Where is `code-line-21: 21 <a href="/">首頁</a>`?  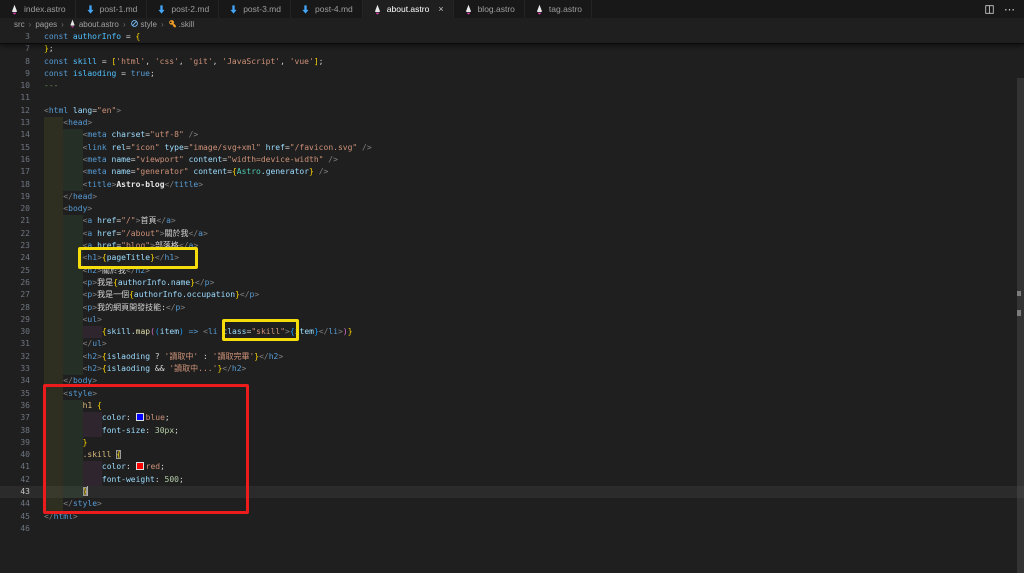
code-line-21: 21 <a href="/">首頁</a> is located at coordinates (512, 221).